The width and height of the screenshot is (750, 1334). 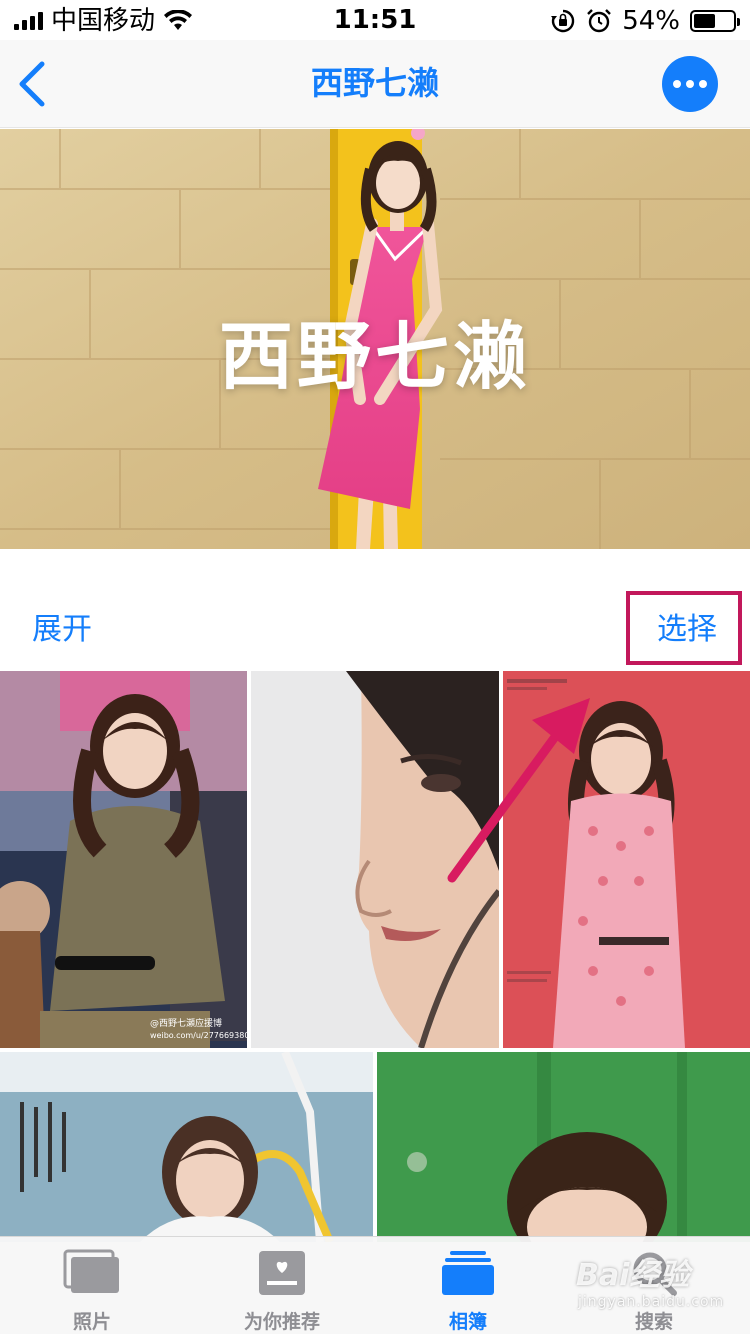 I want to click on photo-1-caption: @西野七瀬应援博, so click(x=186, y=1023).